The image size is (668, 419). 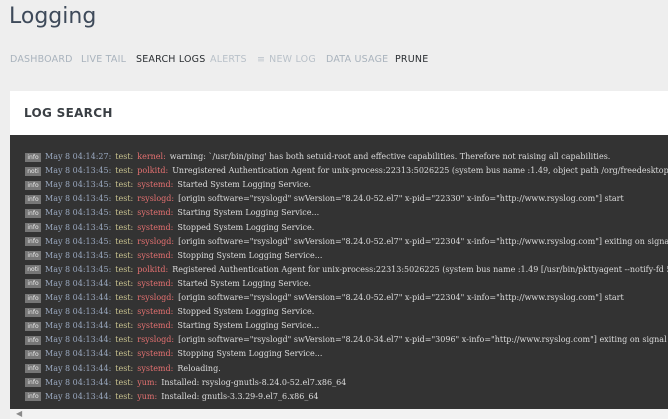 I want to click on nav-new-log: ≡ NEW LOG, so click(x=286, y=59).